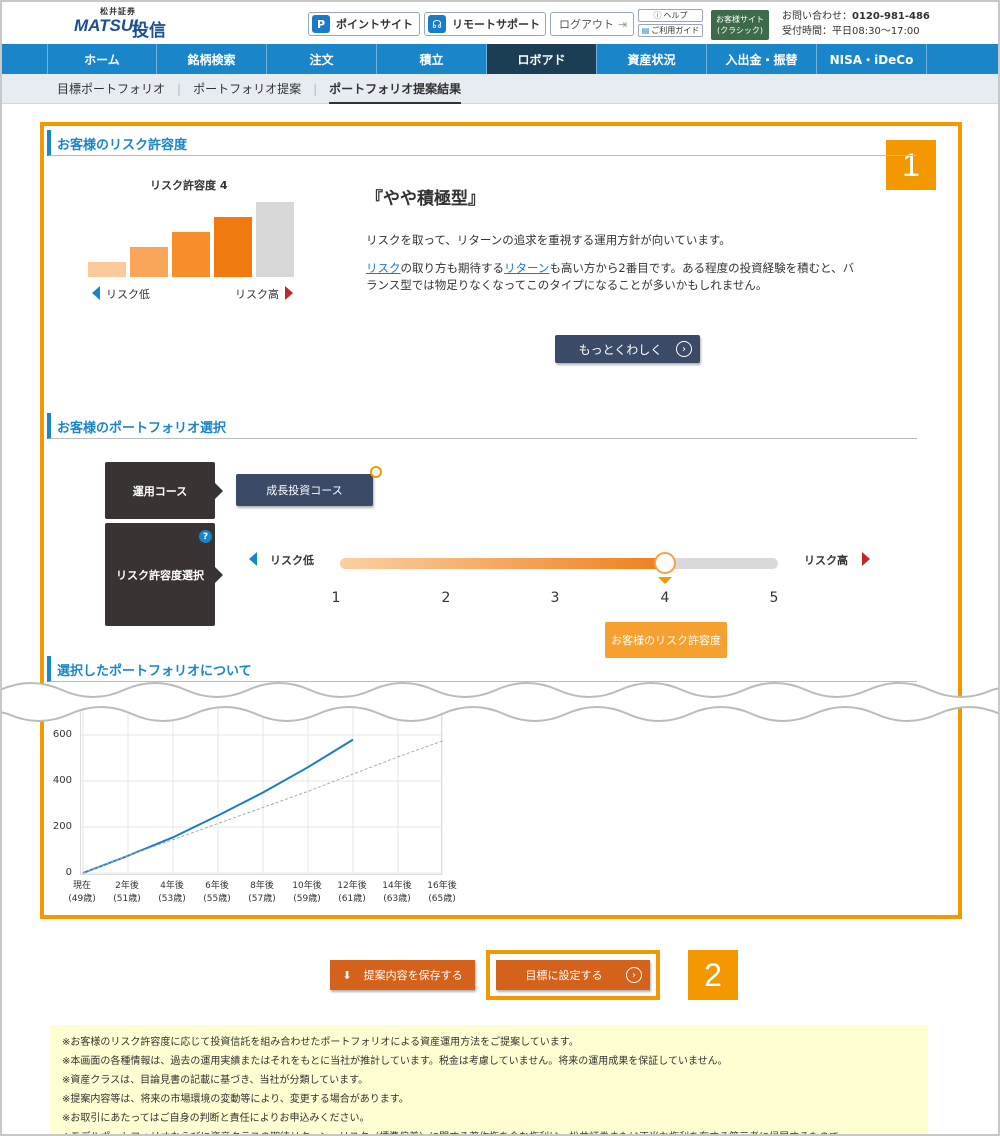  I want to click on disclaimer-line: ※資産クラスは、目論見書の記載に基づき、当社が分類しています。, so click(215, 1080).